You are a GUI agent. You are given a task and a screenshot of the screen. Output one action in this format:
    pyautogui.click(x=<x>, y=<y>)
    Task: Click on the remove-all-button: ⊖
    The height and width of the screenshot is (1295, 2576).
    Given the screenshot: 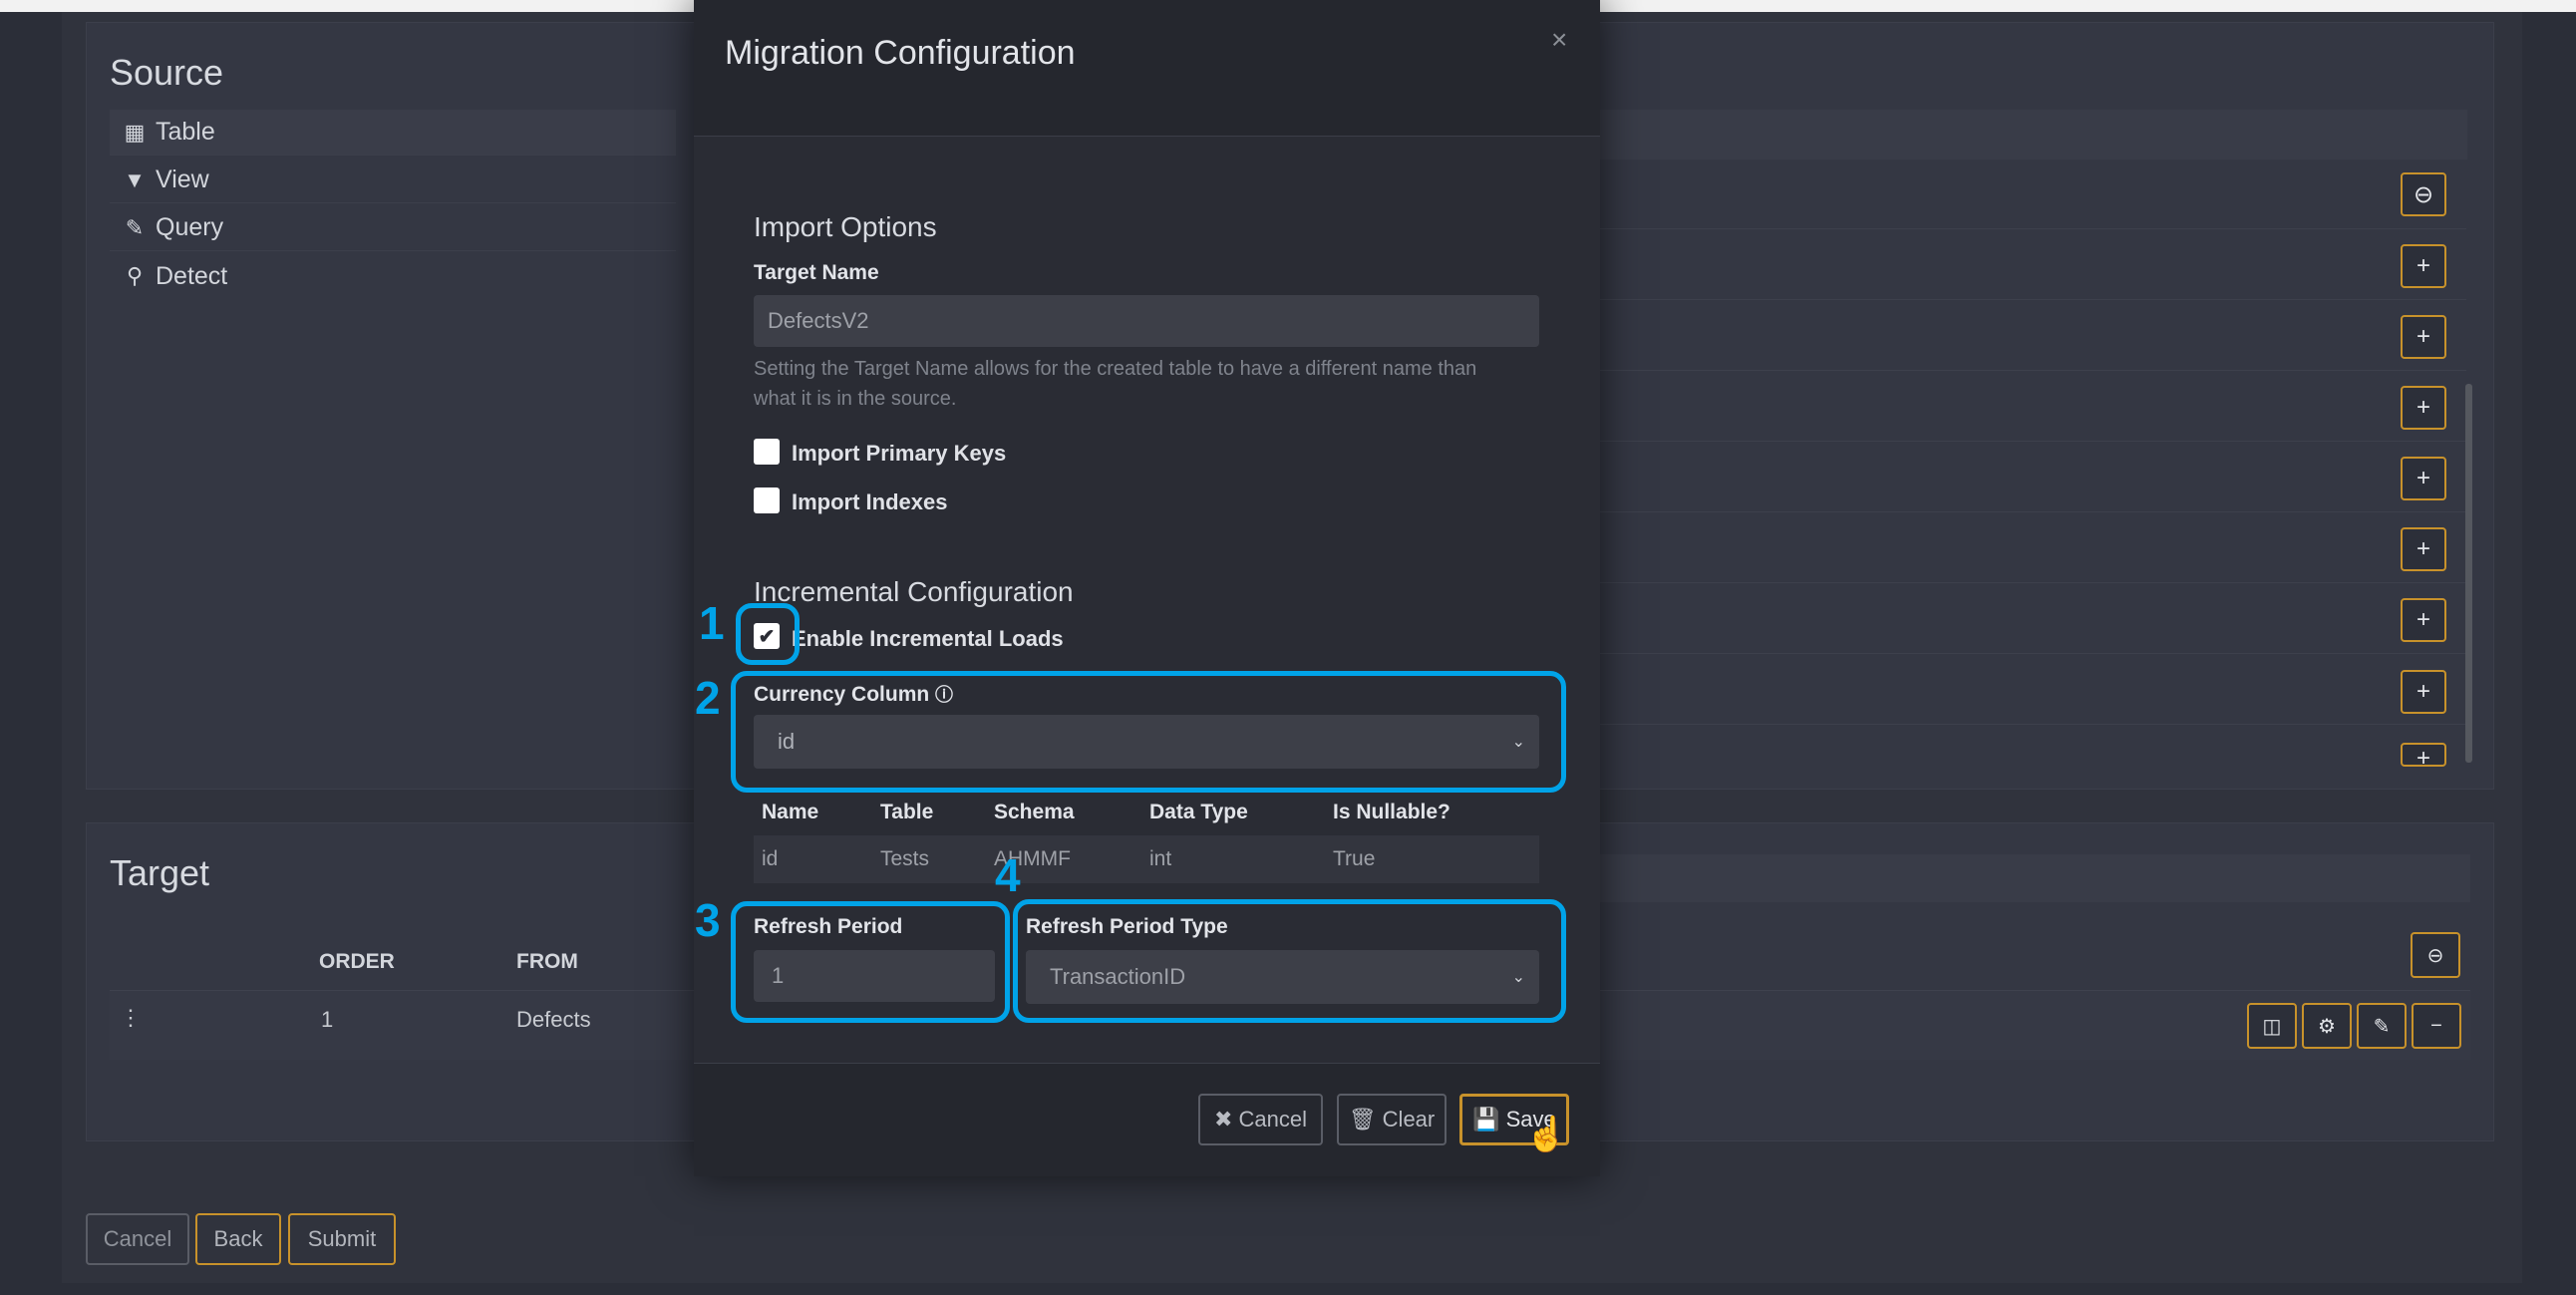 What is the action you would take?
    pyautogui.click(x=2423, y=194)
    